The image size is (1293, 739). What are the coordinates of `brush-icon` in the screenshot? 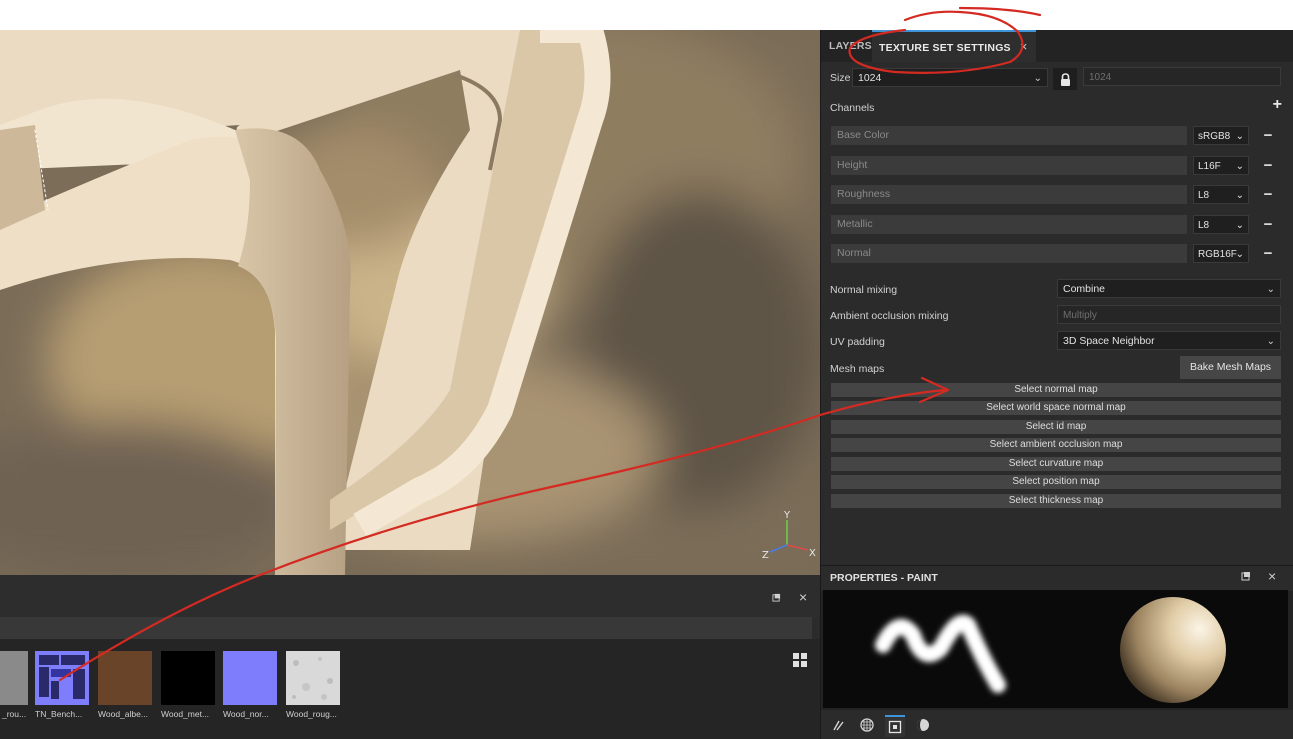 It's located at (839, 725).